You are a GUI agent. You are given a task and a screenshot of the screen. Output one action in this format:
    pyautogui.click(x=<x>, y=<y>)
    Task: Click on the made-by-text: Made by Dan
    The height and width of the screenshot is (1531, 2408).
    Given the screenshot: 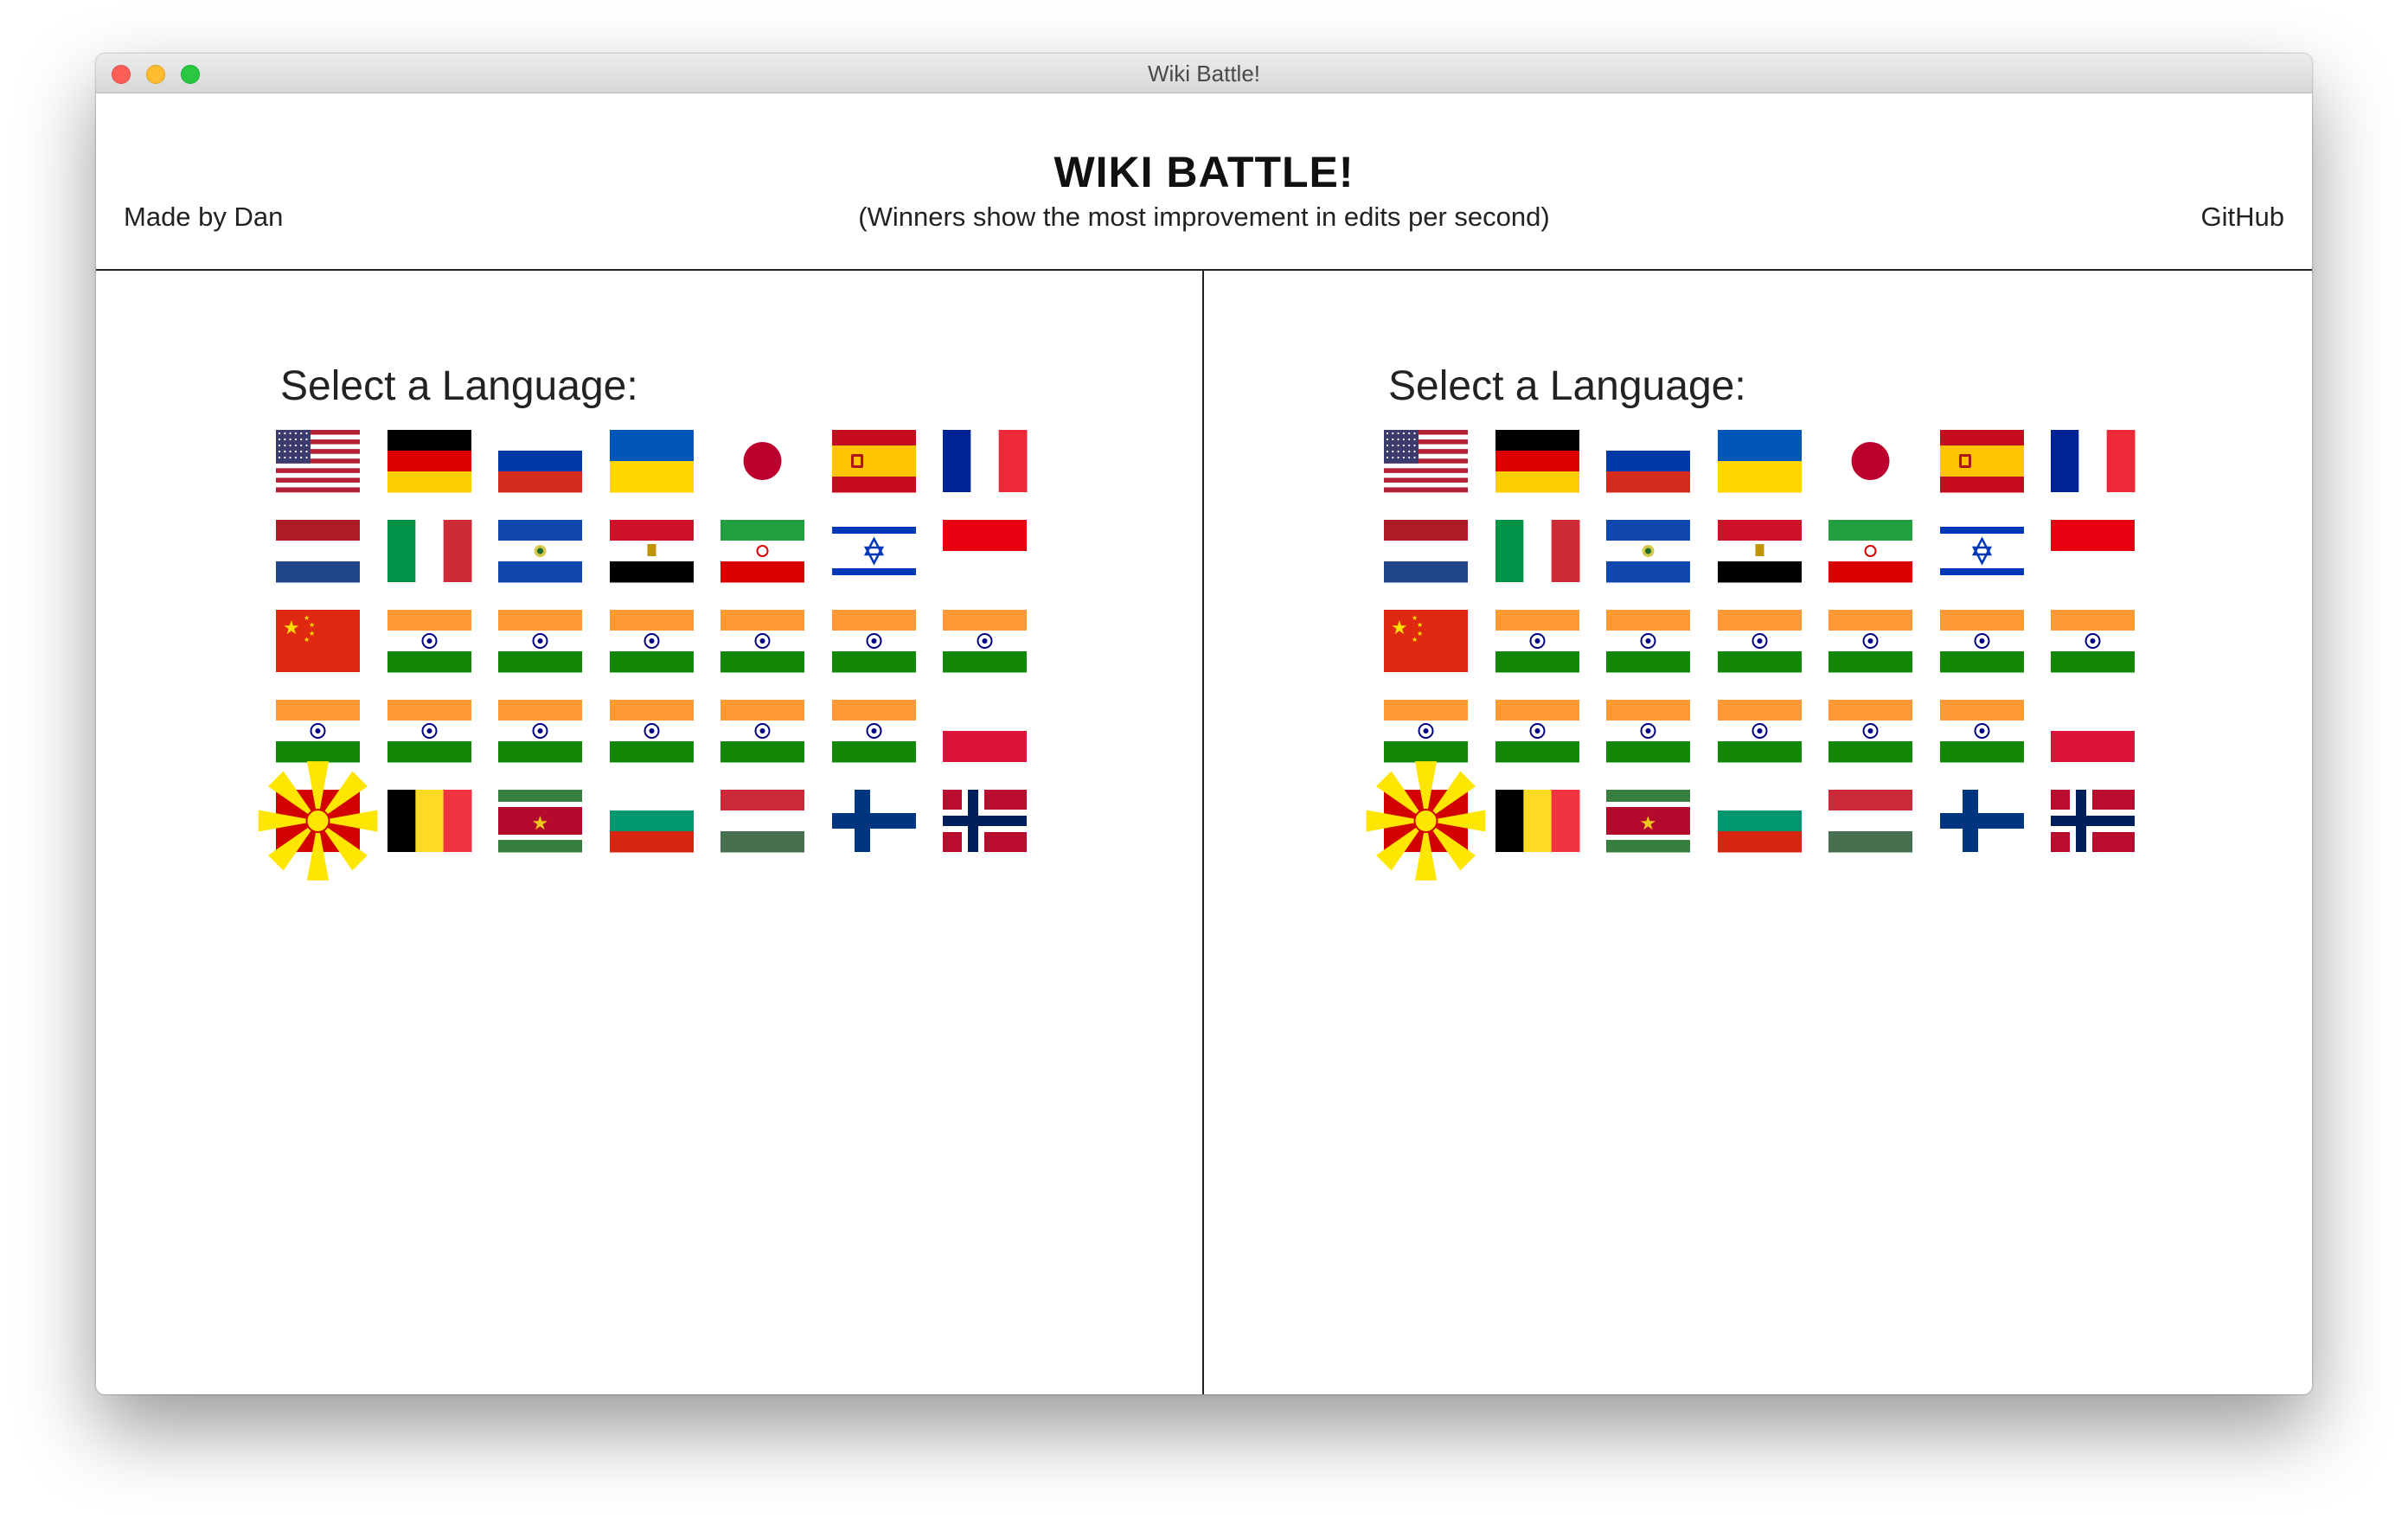 What is the action you would take?
    pyautogui.click(x=204, y=217)
    